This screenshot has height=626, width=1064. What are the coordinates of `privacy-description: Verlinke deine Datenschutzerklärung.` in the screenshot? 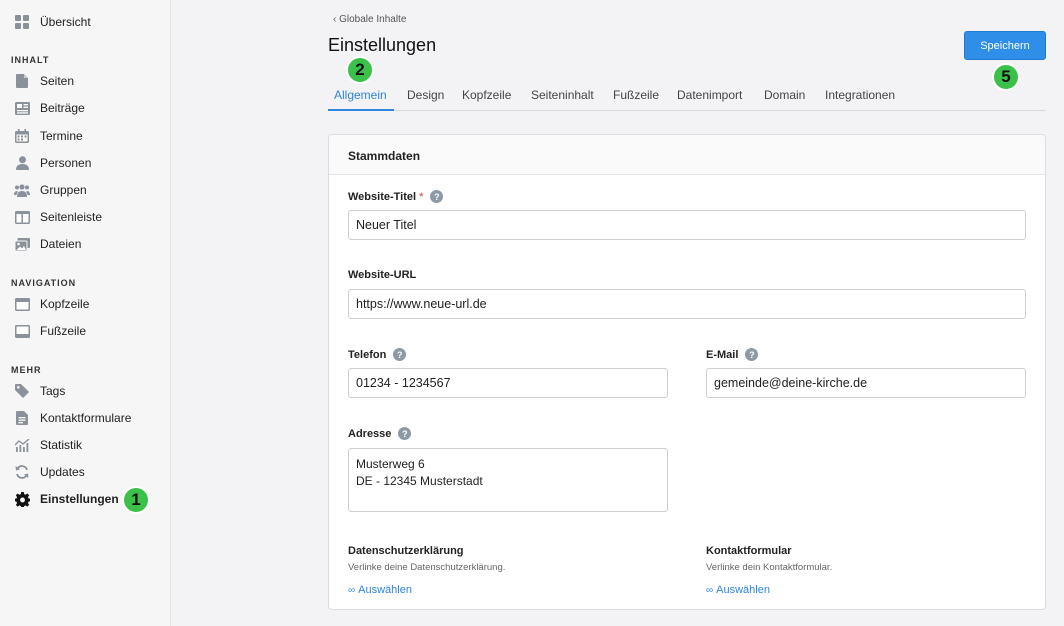 It's located at (427, 567).